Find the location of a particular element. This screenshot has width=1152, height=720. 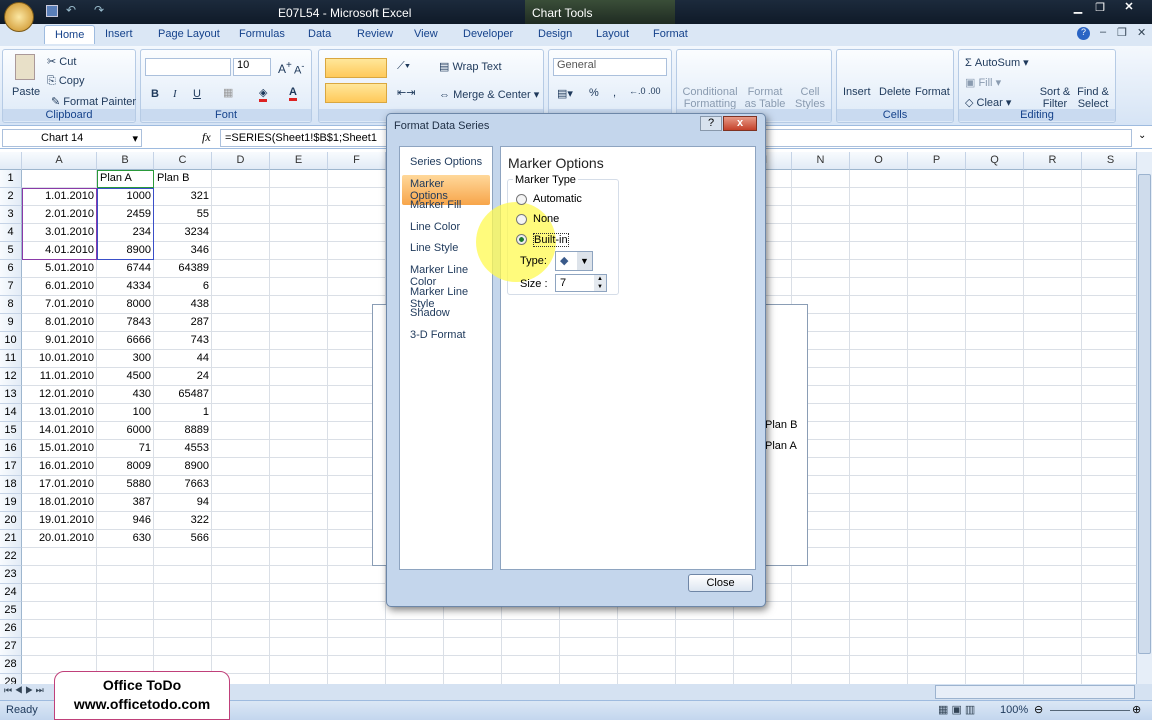

row-header: 12 is located at coordinates (11, 377).